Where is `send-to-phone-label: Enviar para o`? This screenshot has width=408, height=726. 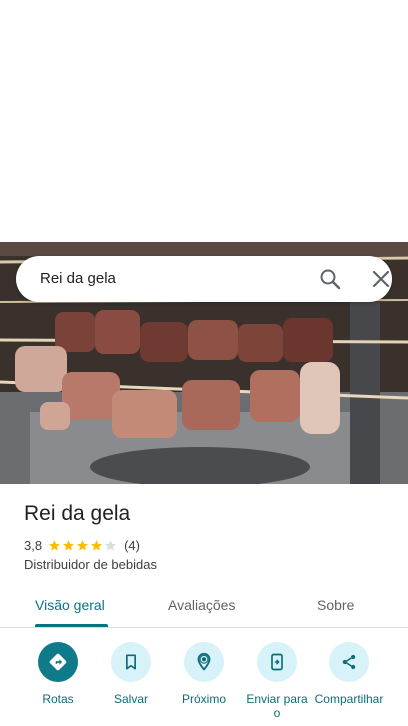 send-to-phone-label: Enviar para o is located at coordinates (277, 706).